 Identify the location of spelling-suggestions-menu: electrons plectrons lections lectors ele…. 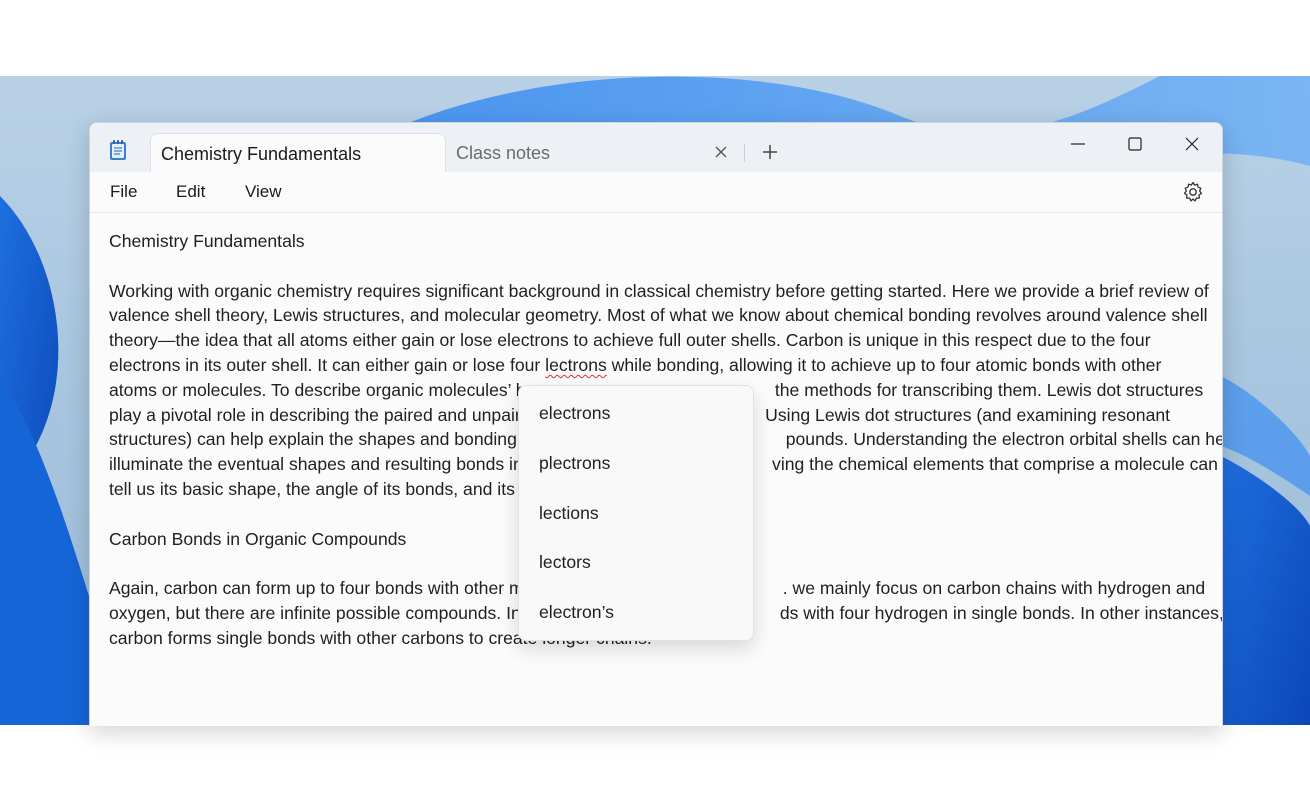
(636, 513).